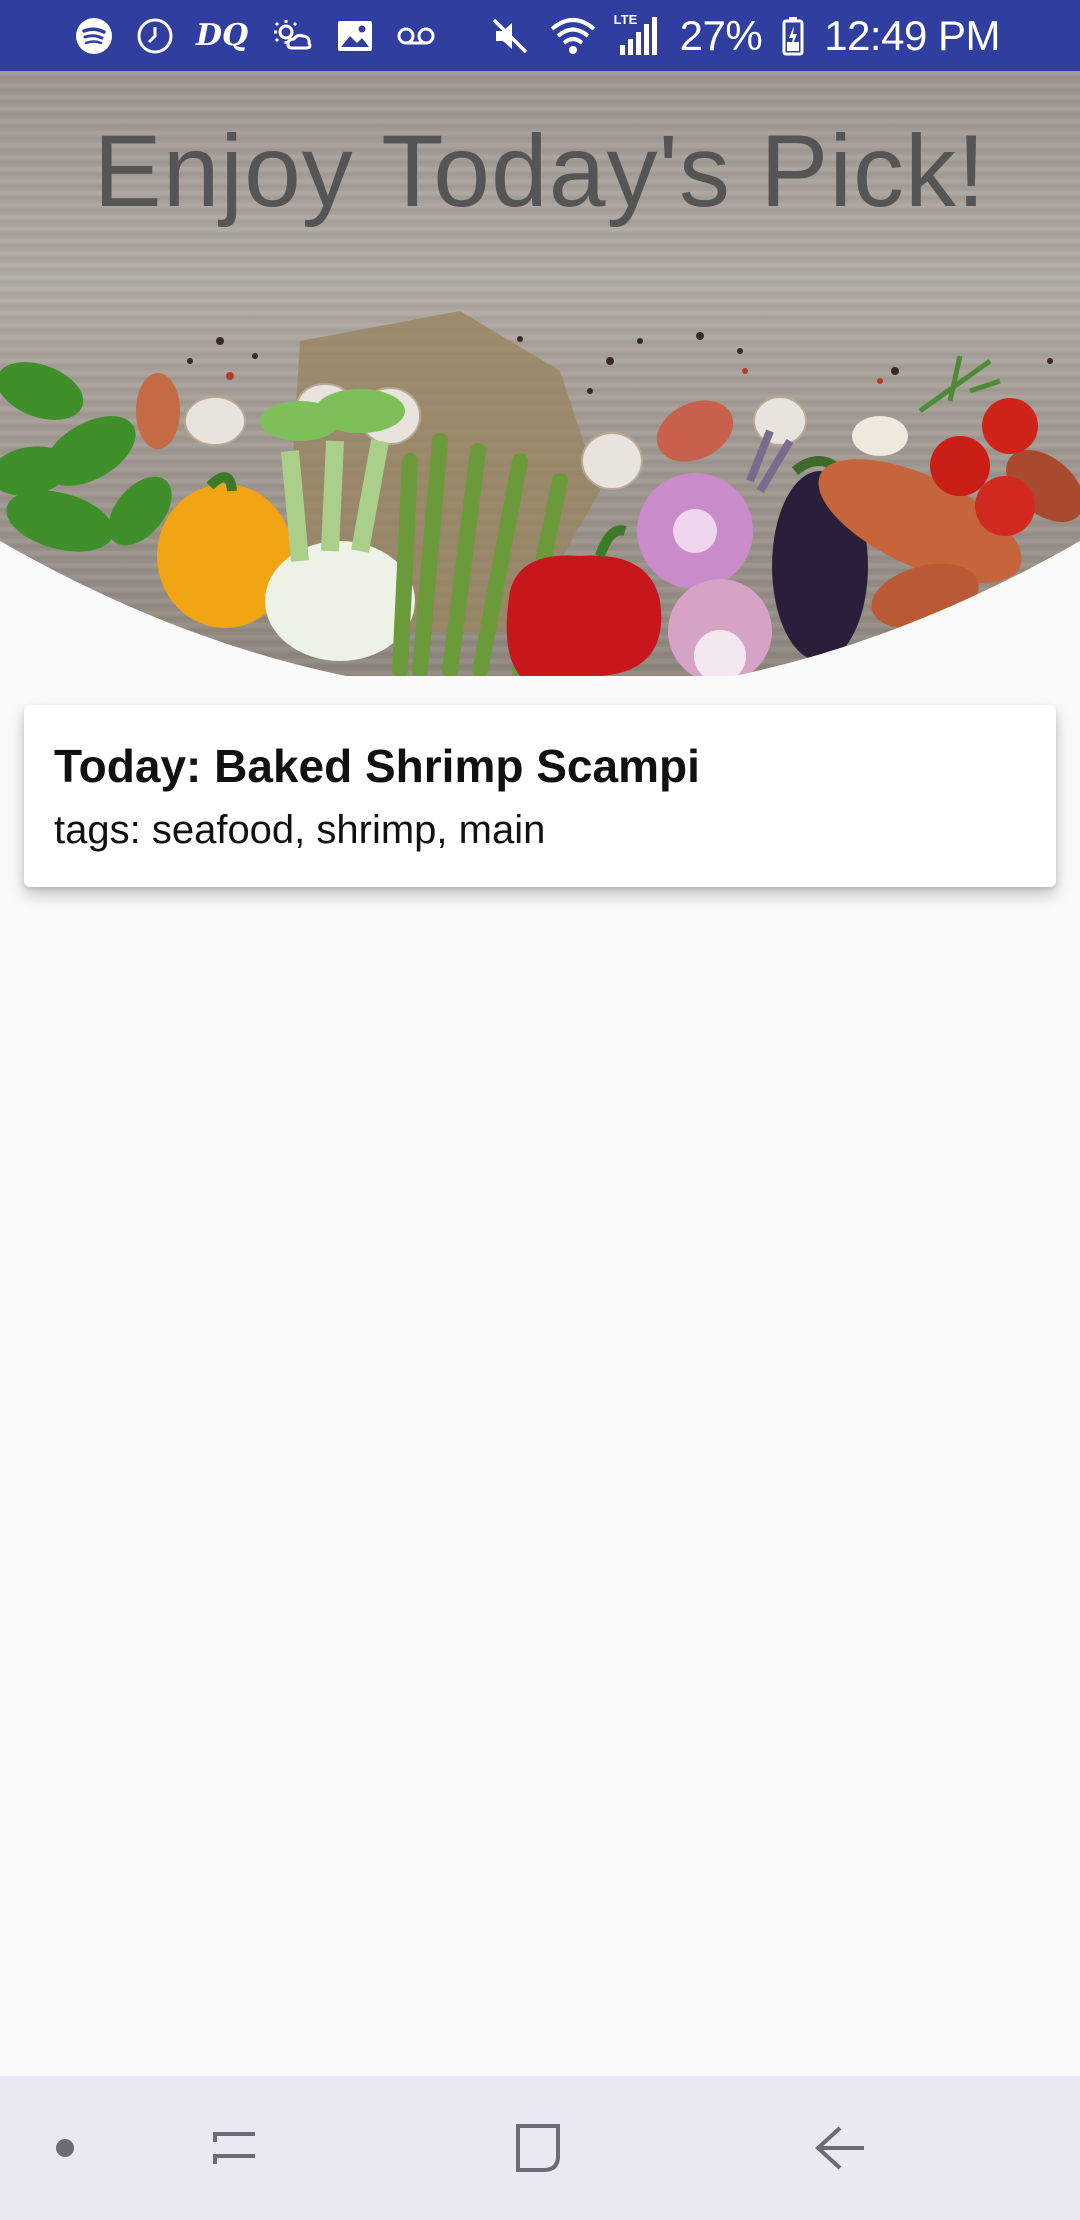  What do you see at coordinates (573, 36) in the screenshot?
I see `wifi-icon` at bounding box center [573, 36].